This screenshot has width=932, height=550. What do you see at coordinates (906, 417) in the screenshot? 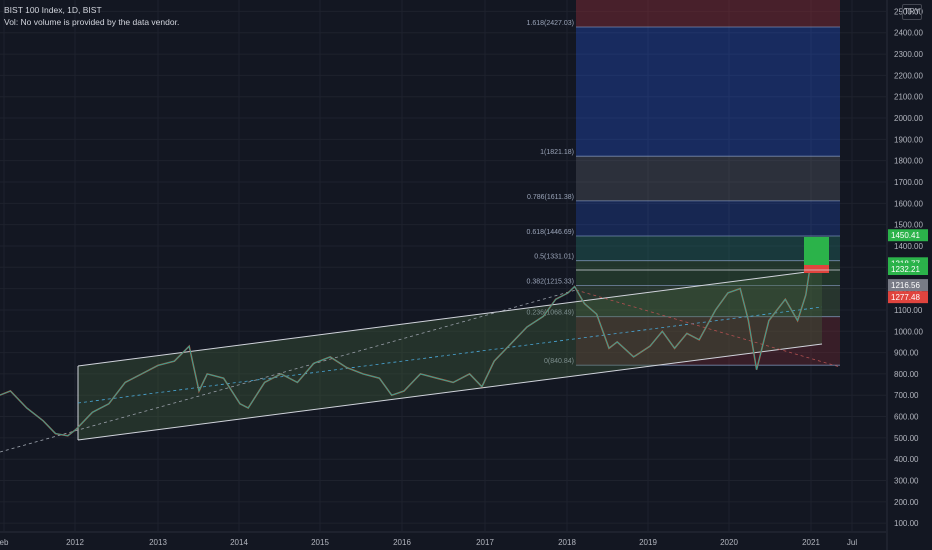
I see `y-tick-label: 600.00` at bounding box center [906, 417].